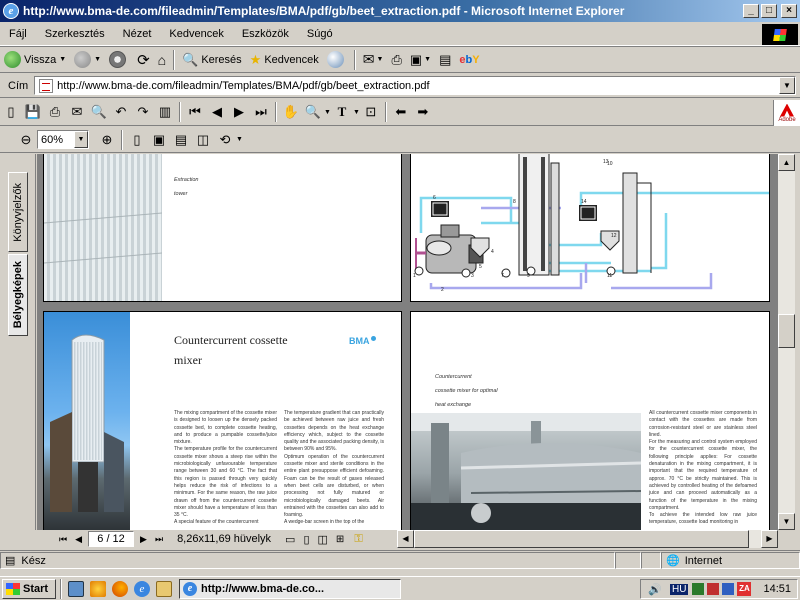 This screenshot has width=800, height=600. Describe the element at coordinates (320, 34) in the screenshot. I see `menu-help: Súgó` at that location.